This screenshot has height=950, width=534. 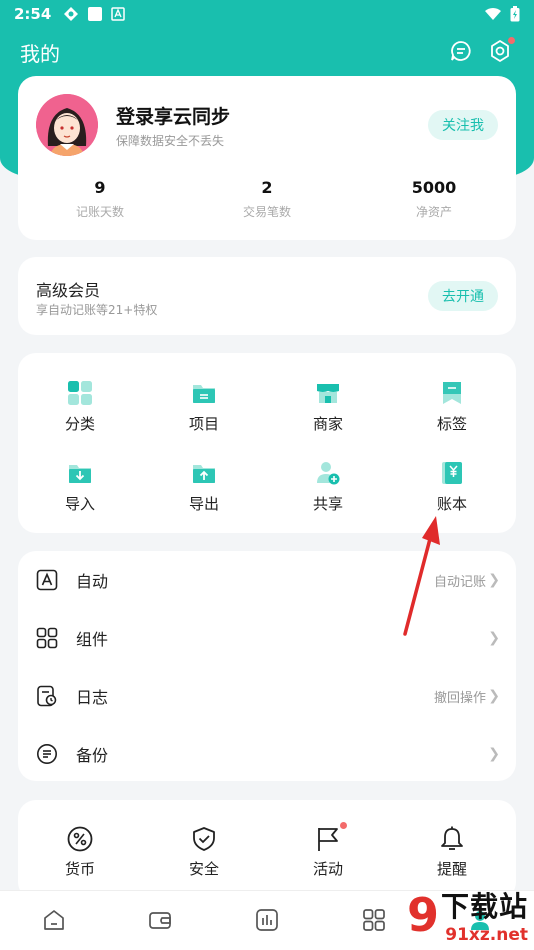 What do you see at coordinates (267, 14) in the screenshot?
I see `status-bar: 2:54` at bounding box center [267, 14].